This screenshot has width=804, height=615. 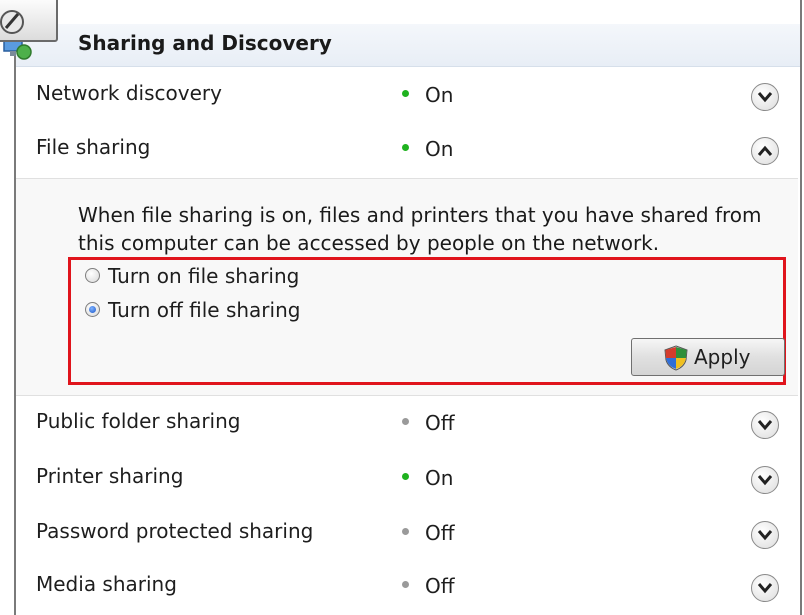 I want to click on expand-network-discovery-button, so click(x=765, y=97).